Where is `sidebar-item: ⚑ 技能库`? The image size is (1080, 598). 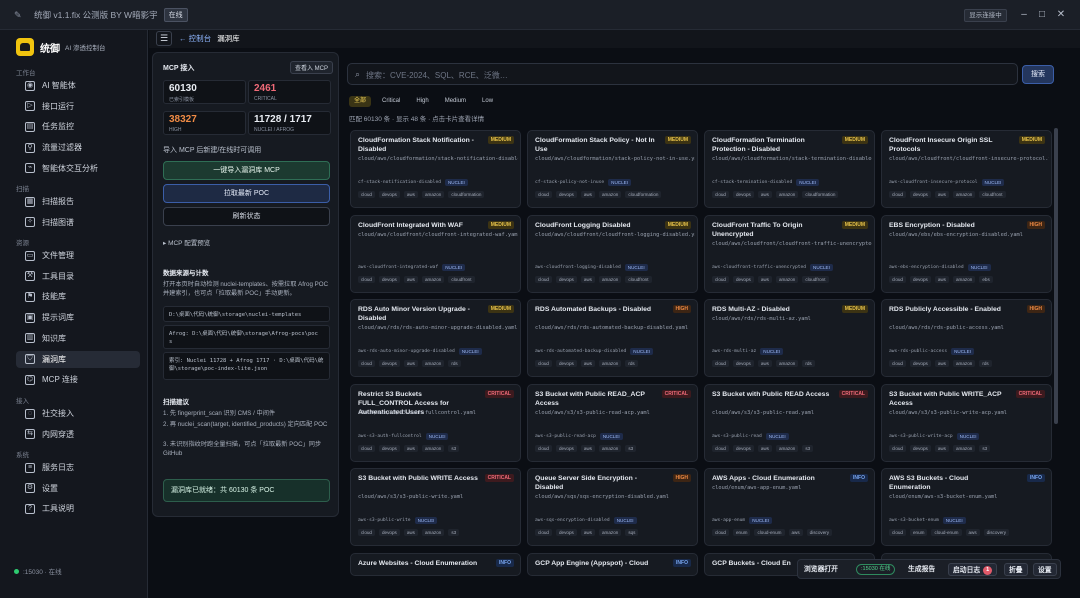
sidebar-item: ⚑ 技能库 is located at coordinates (78, 296).